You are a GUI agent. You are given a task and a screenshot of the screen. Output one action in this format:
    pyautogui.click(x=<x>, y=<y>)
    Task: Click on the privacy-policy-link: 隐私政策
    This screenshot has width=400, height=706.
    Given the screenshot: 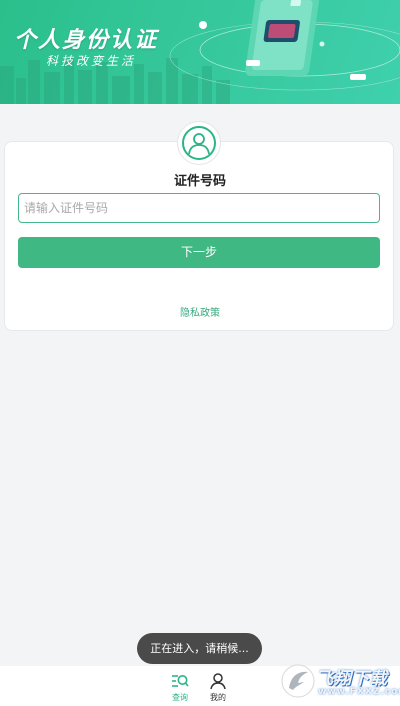 What is the action you would take?
    pyautogui.click(x=200, y=311)
    